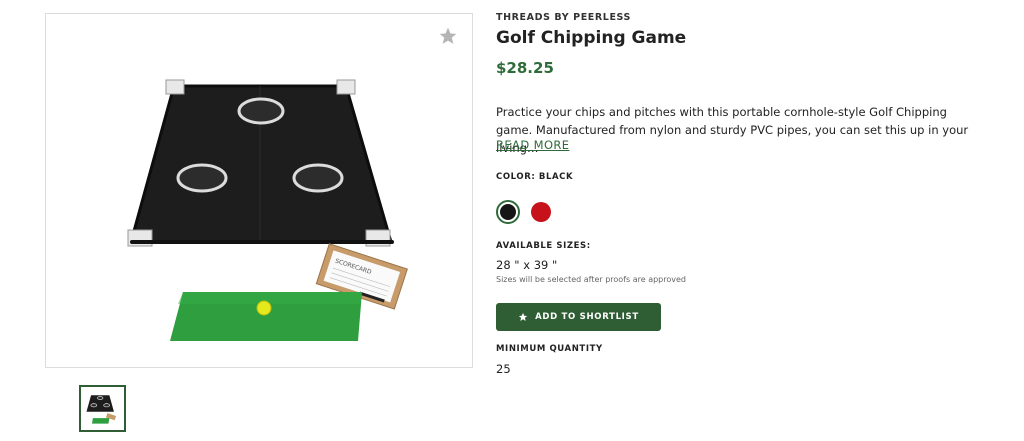 The height and width of the screenshot is (441, 1024). Describe the element at coordinates (541, 212) in the screenshot. I see `color-swatch-red` at that location.